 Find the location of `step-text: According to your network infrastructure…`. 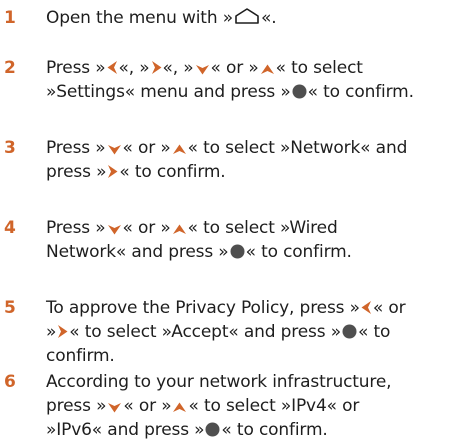

step-text: According to your network infrastructure… is located at coordinates (247, 406).